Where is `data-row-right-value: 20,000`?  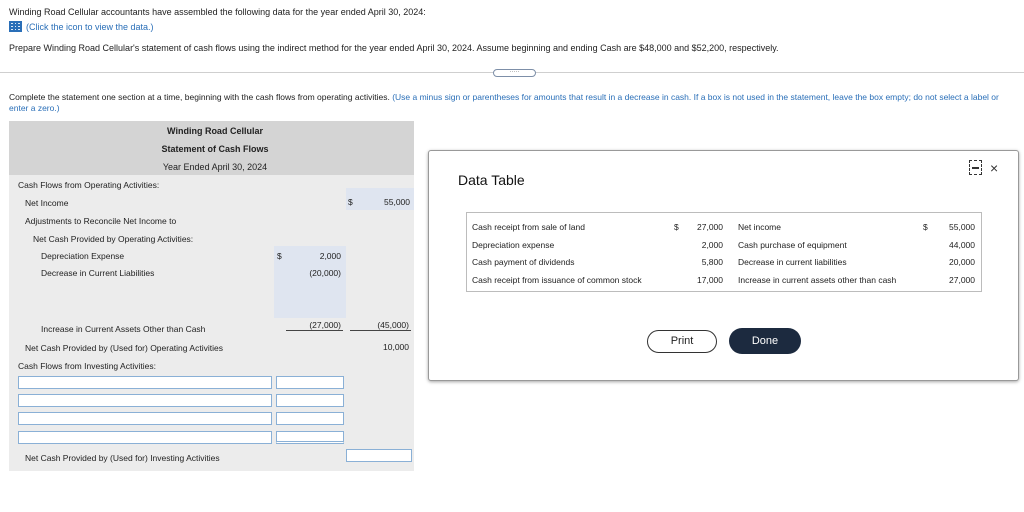 data-row-right-value: 20,000 is located at coordinates (962, 262).